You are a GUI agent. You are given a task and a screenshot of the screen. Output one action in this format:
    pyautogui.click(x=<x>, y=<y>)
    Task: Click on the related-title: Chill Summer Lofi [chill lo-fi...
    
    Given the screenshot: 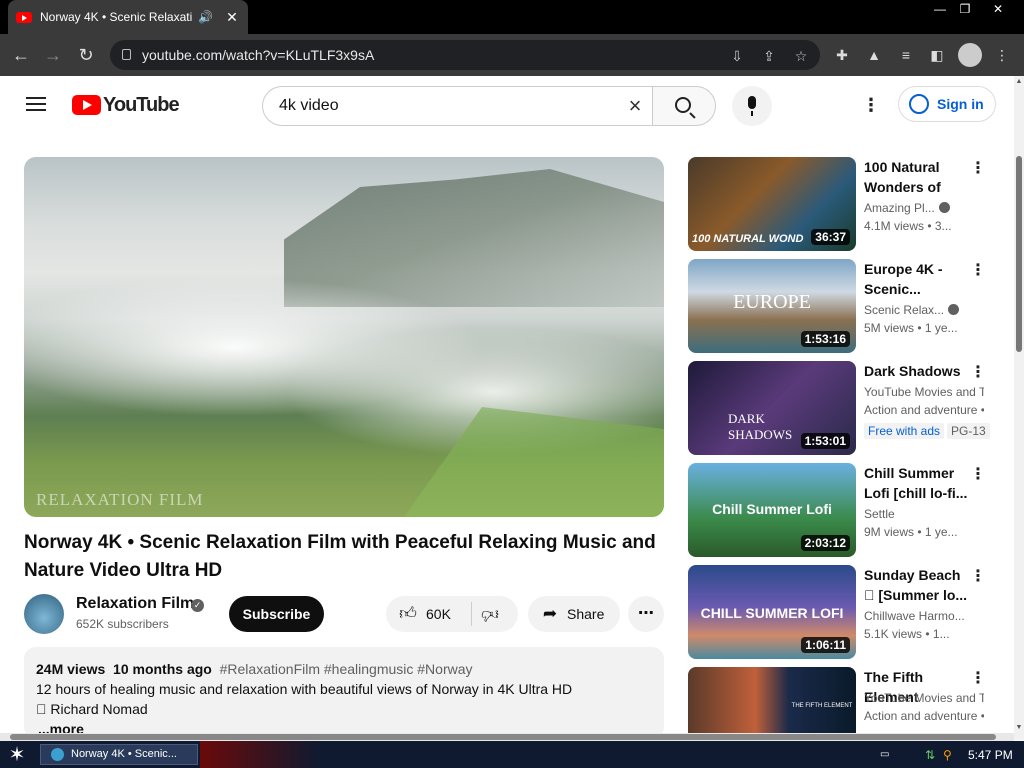 What is the action you would take?
    pyautogui.click(x=916, y=483)
    